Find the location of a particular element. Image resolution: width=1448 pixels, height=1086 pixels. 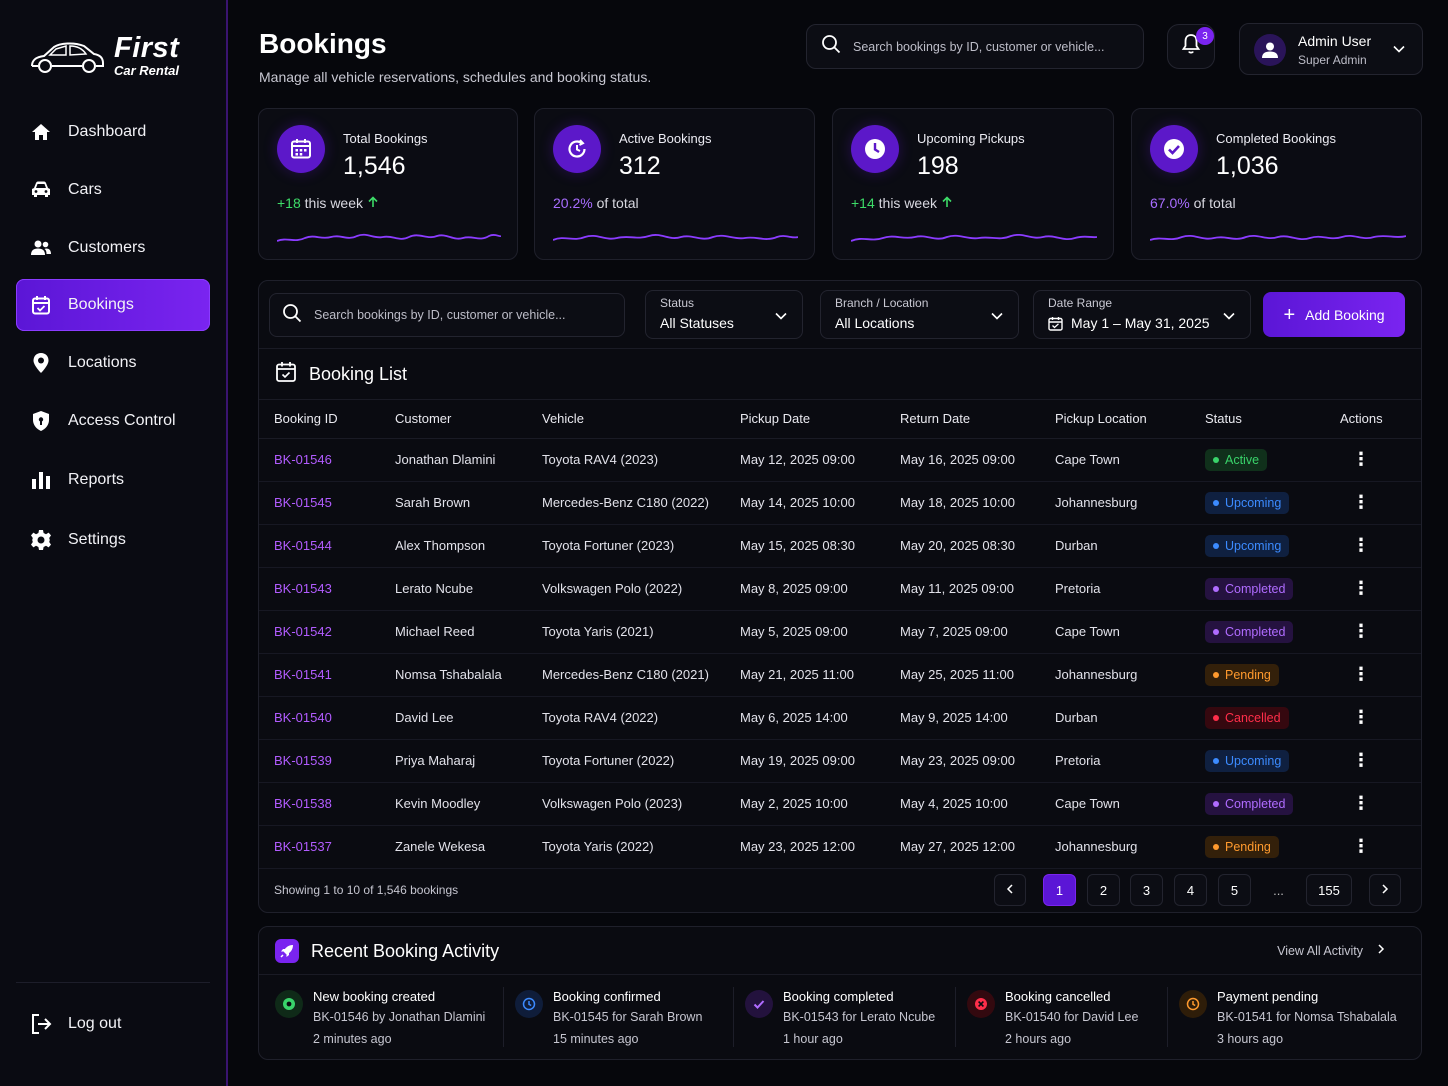

plus-icon: + is located at coordinates (1289, 314).